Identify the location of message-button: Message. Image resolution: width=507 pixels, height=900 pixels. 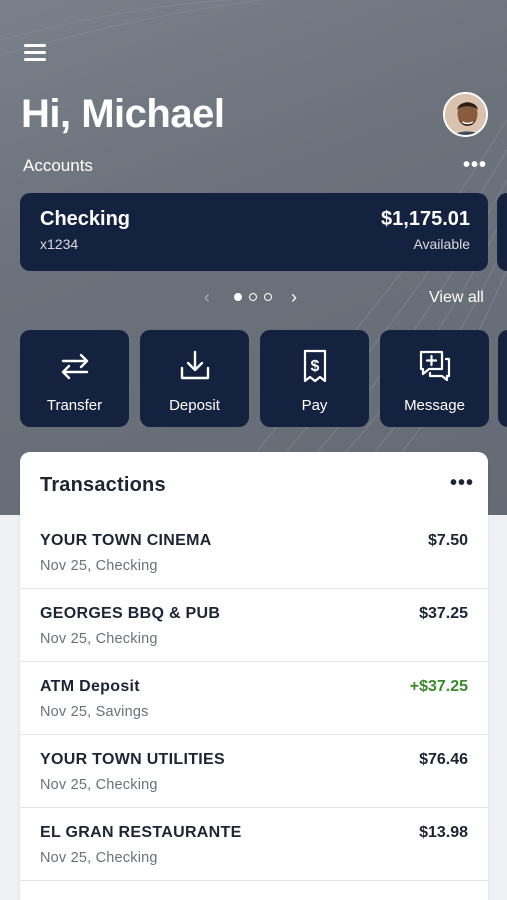
(434, 378).